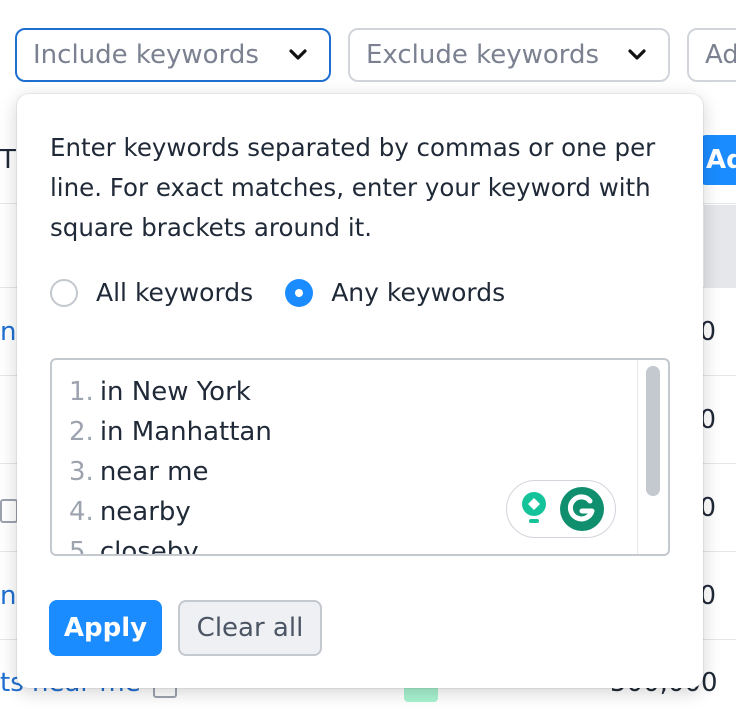  Describe the element at coordinates (175, 392) in the screenshot. I see `keyword-text: in New York` at that location.